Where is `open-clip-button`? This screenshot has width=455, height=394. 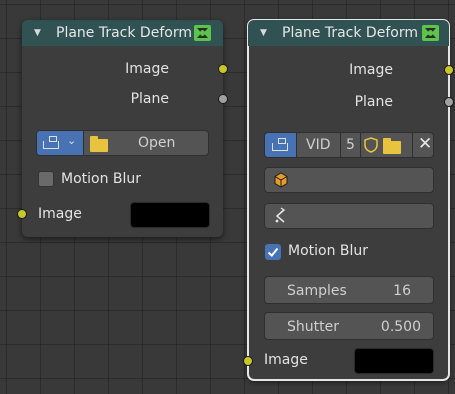 open-clip-button is located at coordinates (396, 145).